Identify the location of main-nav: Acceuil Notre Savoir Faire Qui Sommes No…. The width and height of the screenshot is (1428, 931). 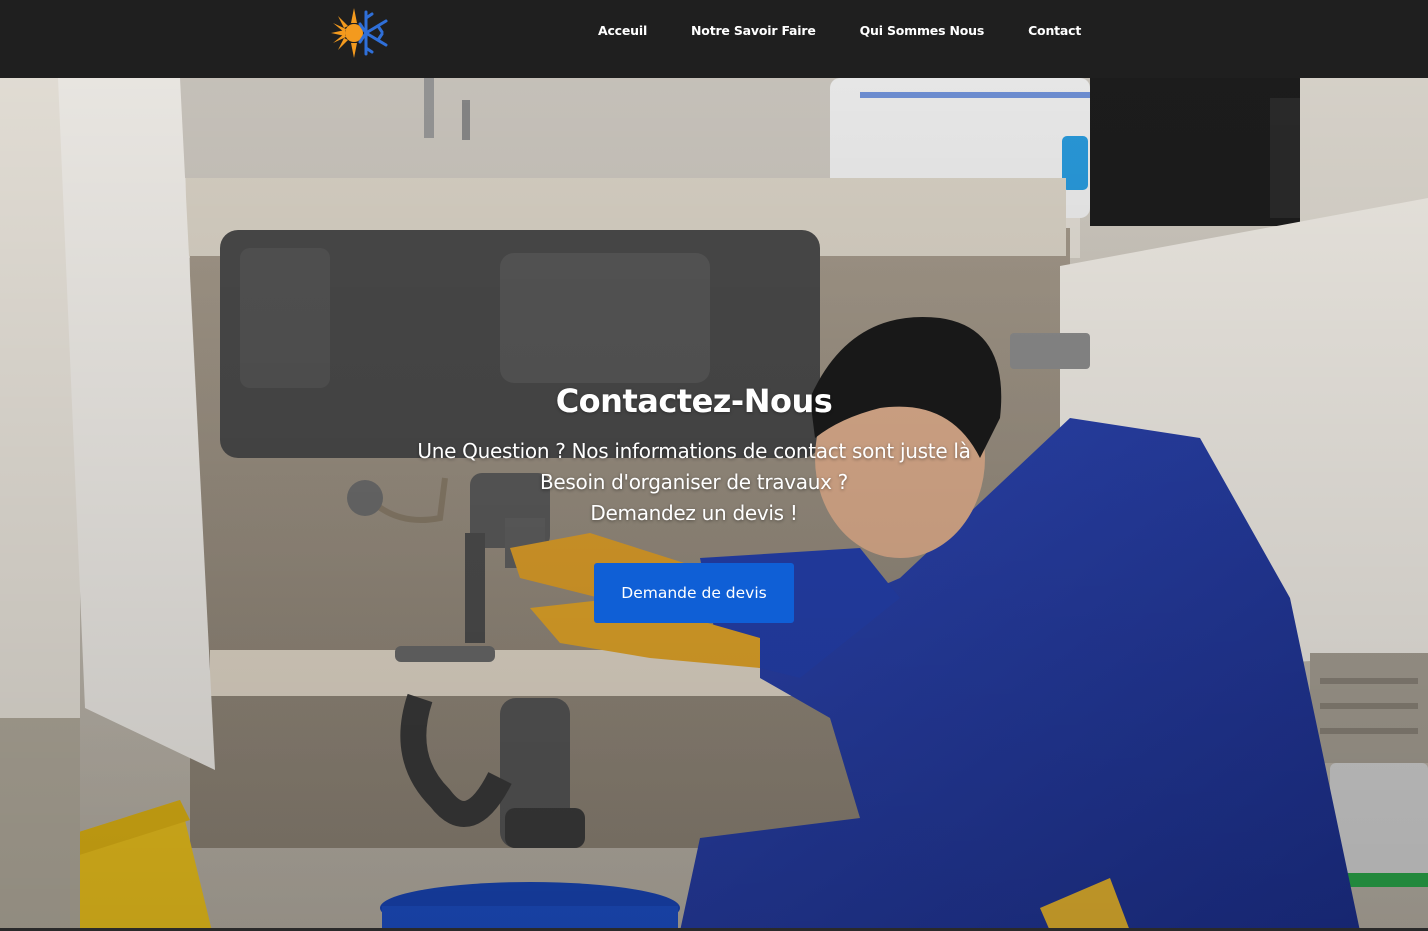
(839, 31).